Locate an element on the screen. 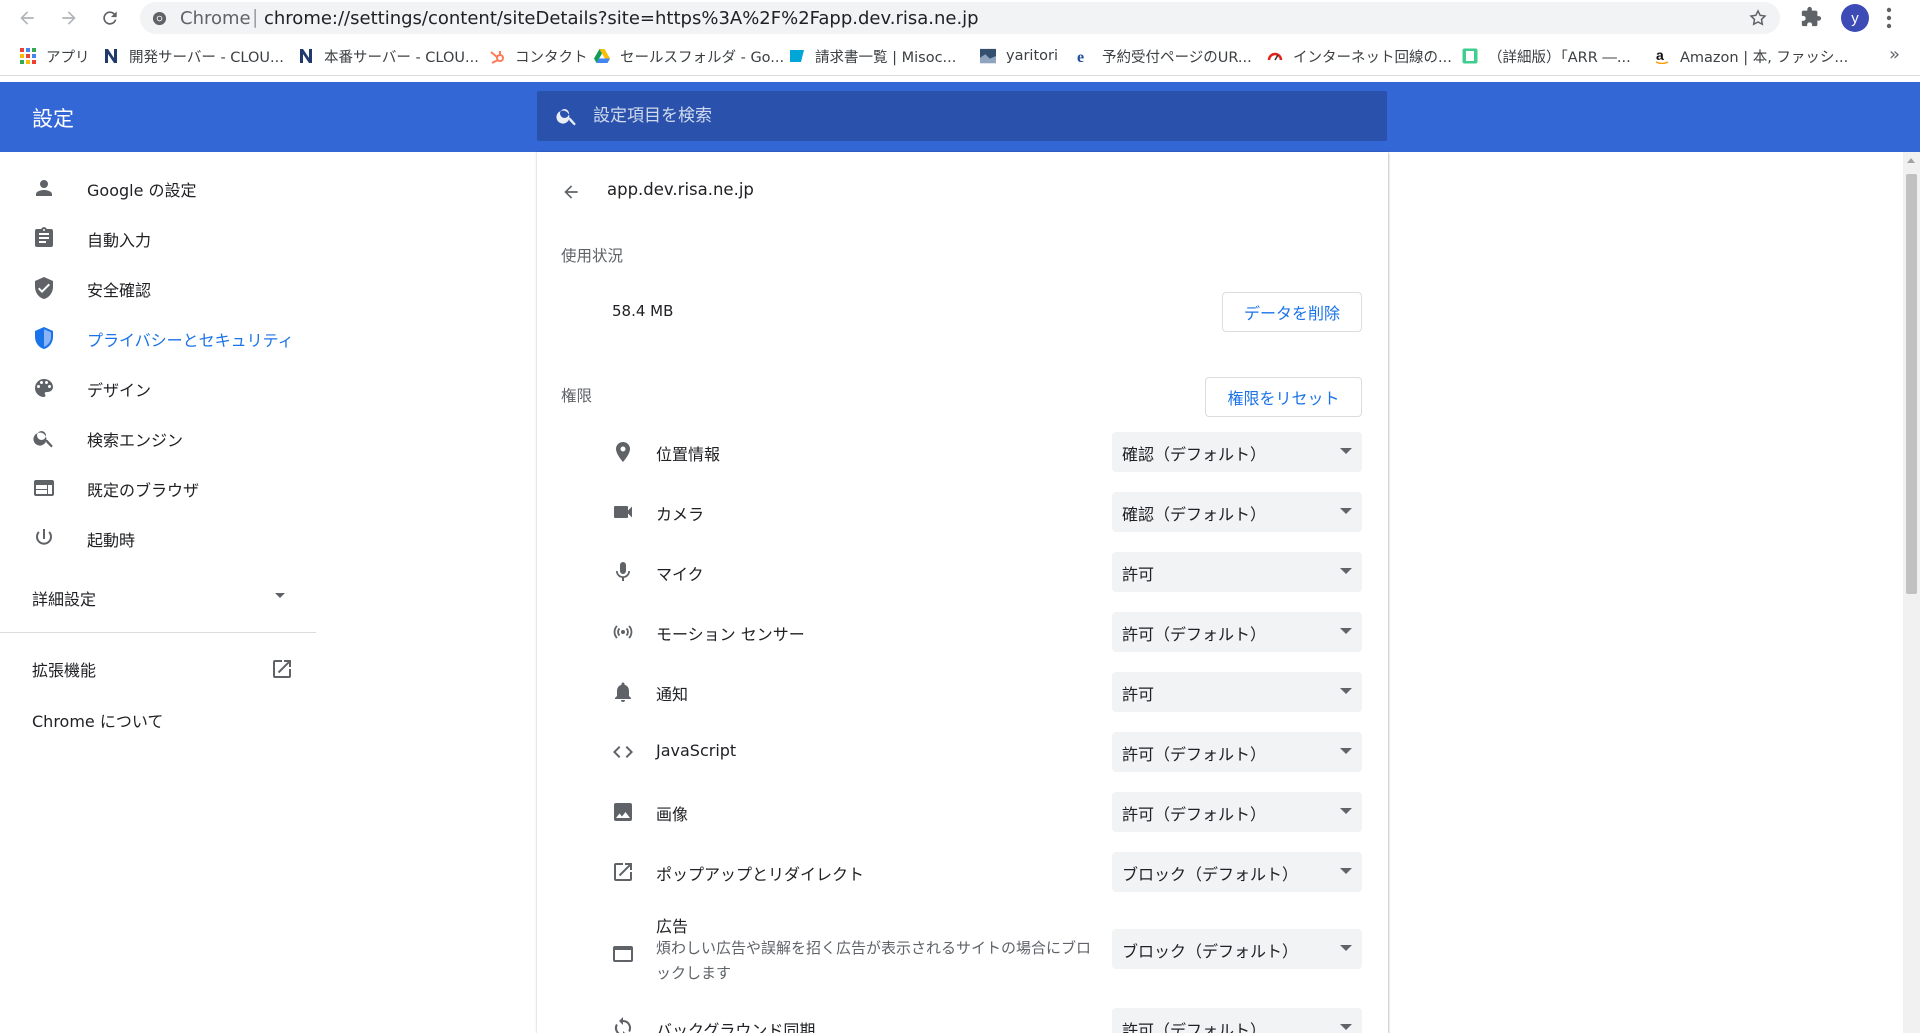 Image resolution: width=1920 pixels, height=1033 pixels. browser-icon is located at coordinates (44, 488).